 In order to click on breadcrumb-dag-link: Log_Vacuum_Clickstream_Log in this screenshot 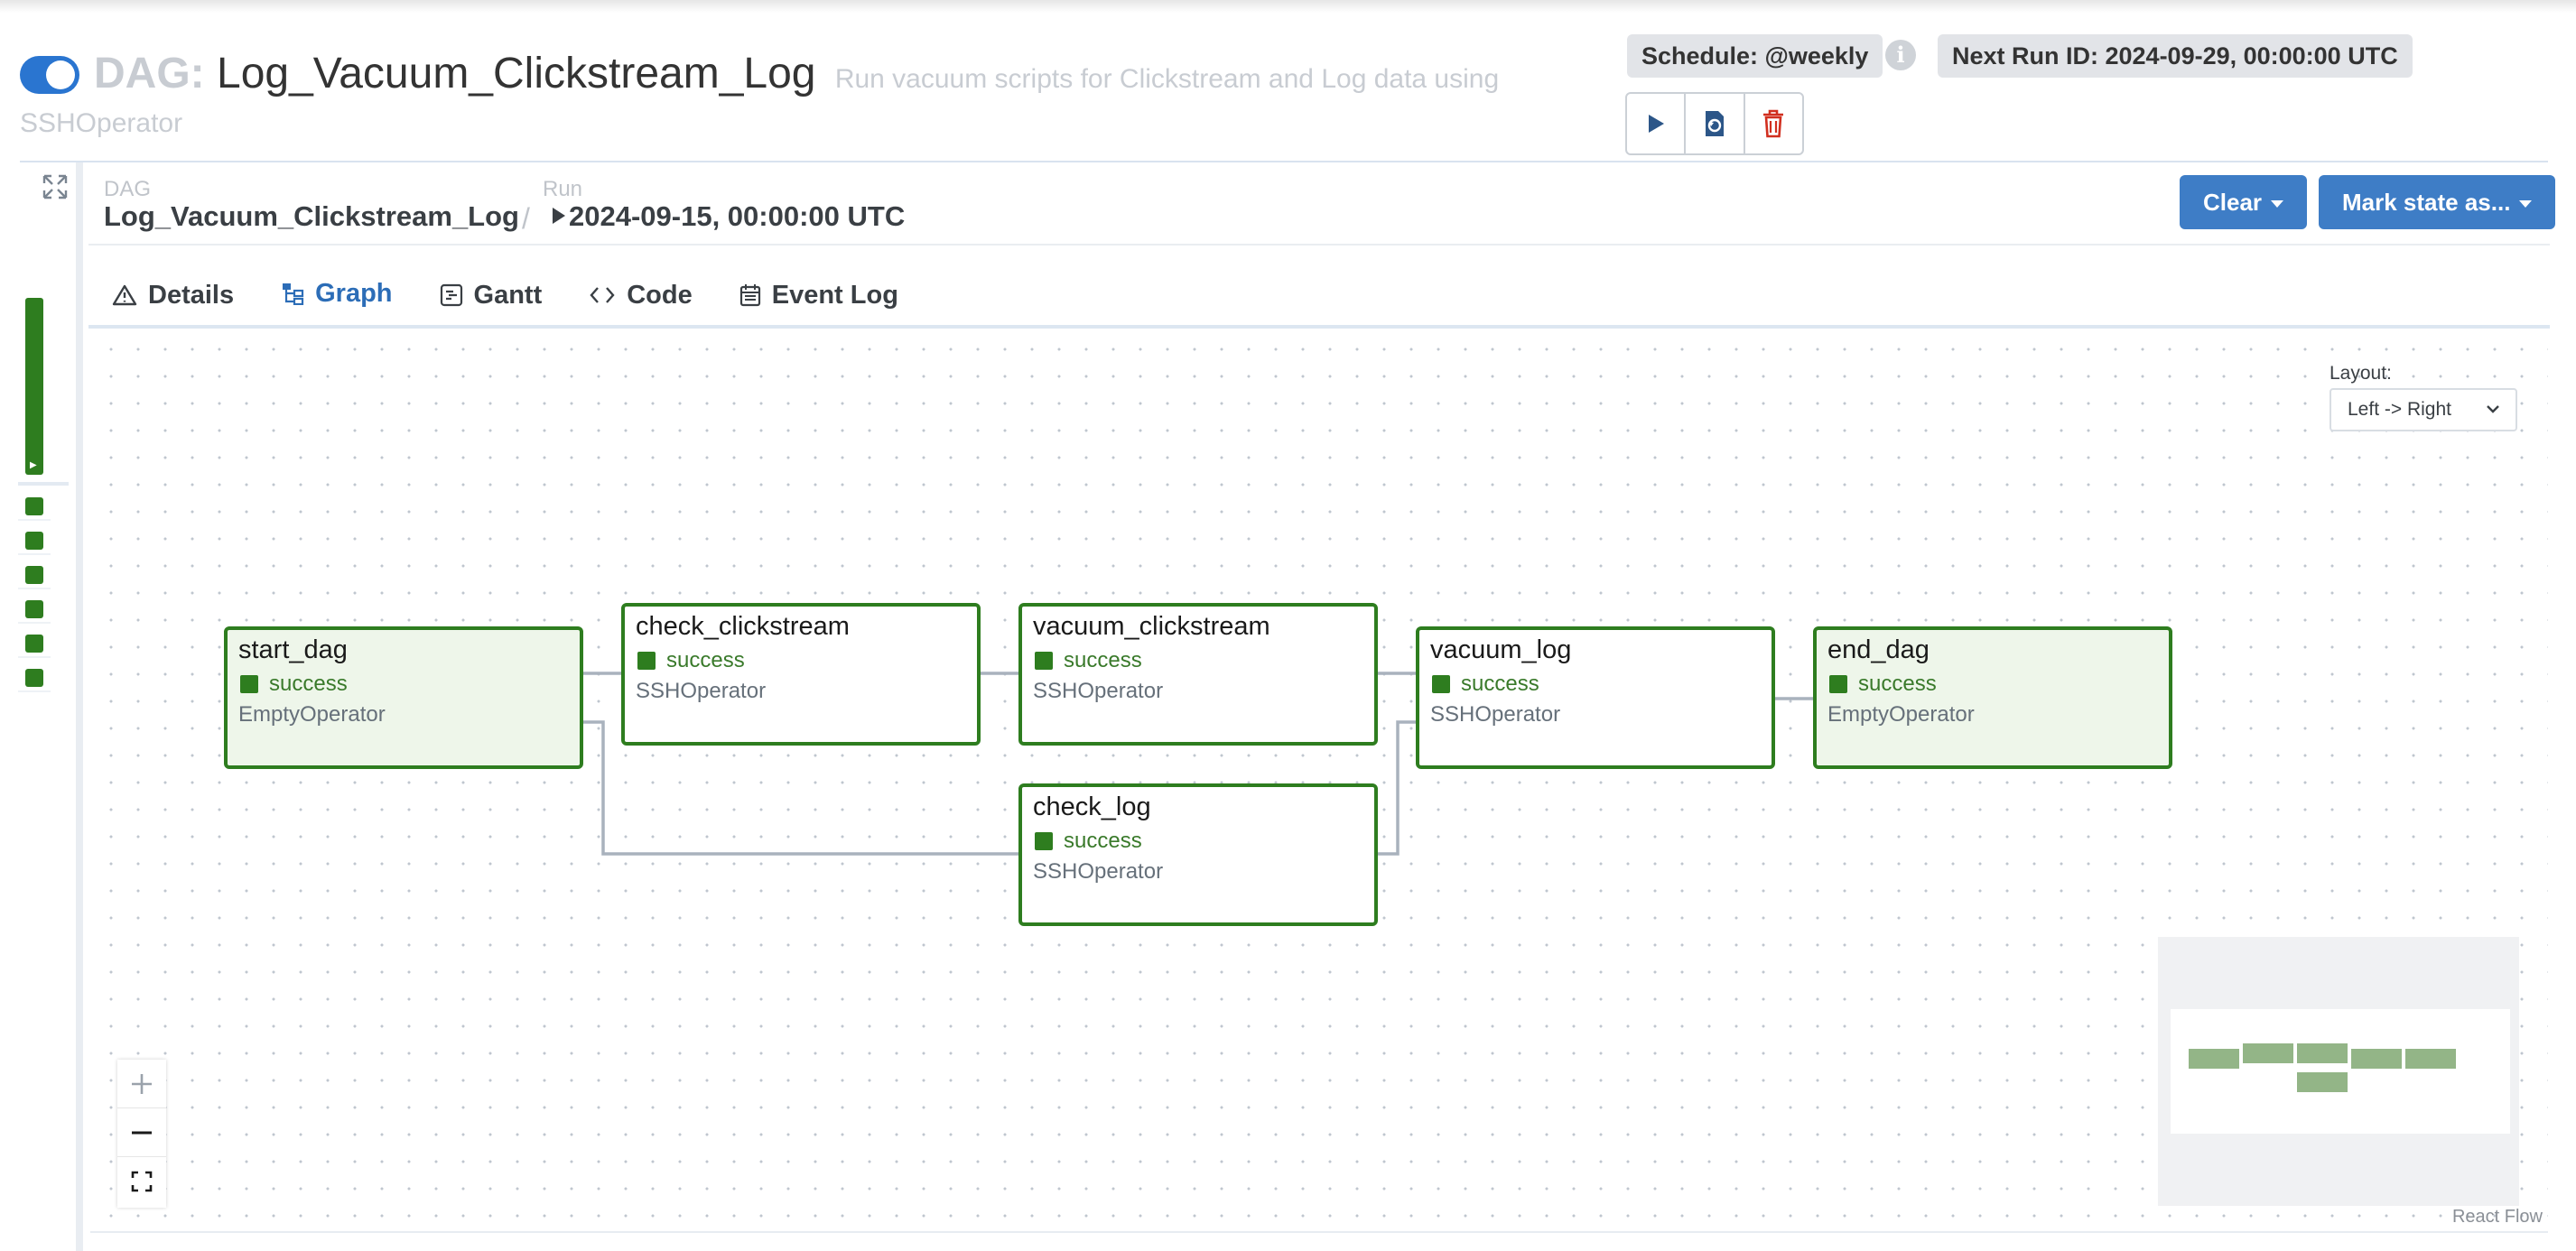, I will do `click(311, 216)`.